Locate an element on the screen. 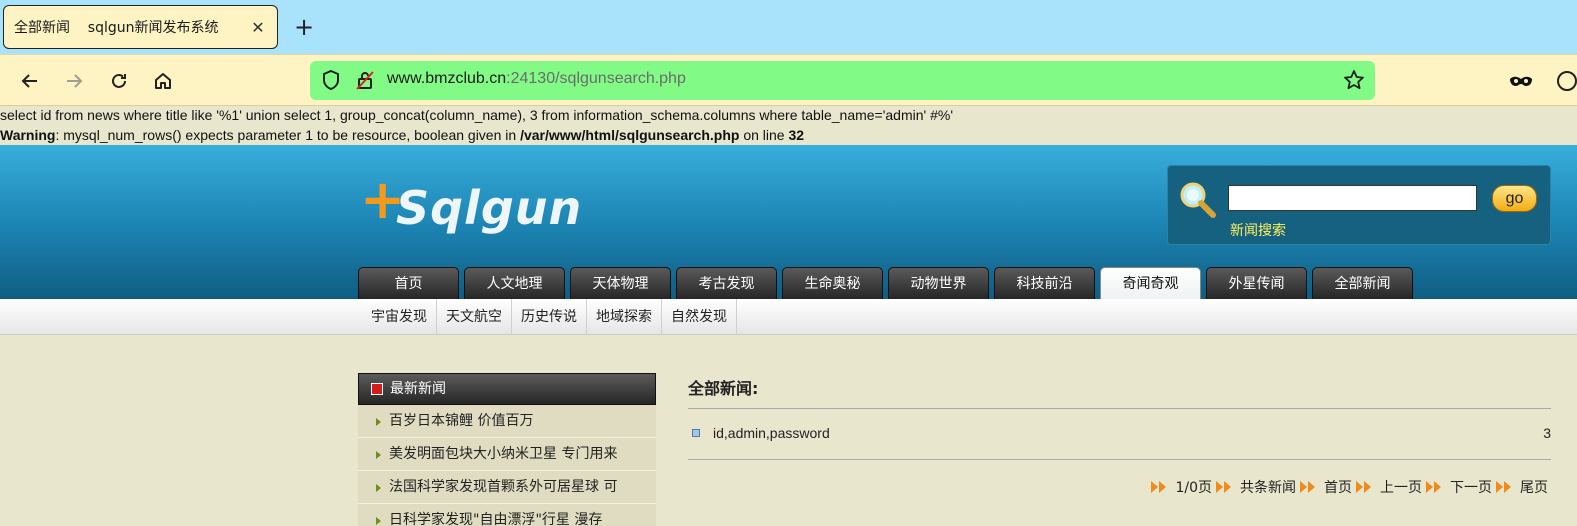 This screenshot has height=526, width=1577. subnav-item: 地域探索 is located at coordinates (624, 317).